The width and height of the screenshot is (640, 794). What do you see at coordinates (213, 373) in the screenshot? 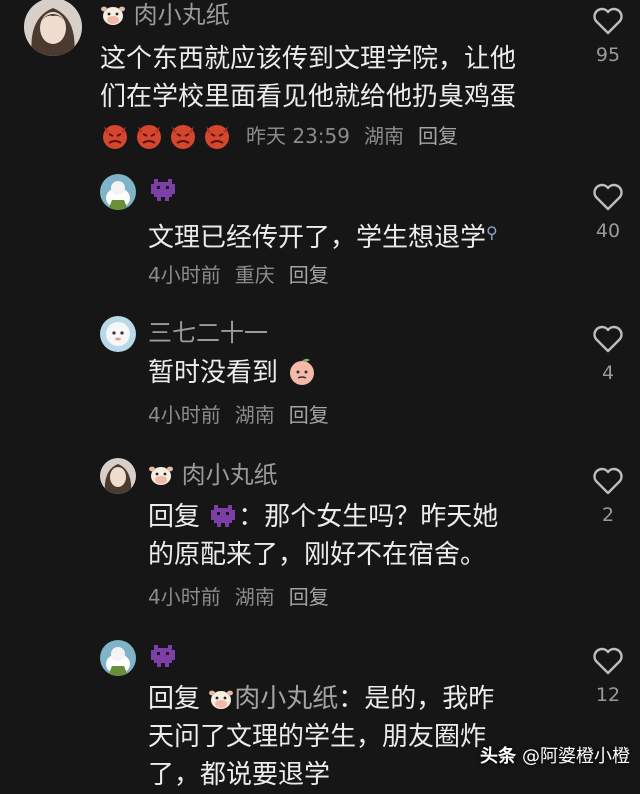
I see `comment-text-line: 暂时没看到` at bounding box center [213, 373].